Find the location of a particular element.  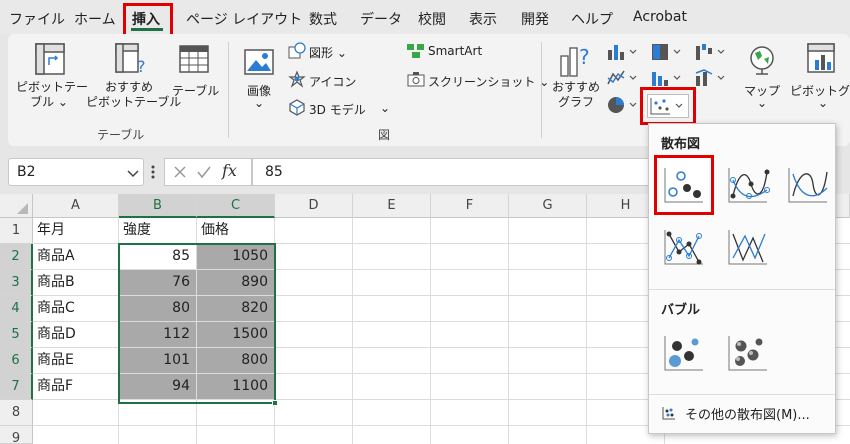

chevron-down-icon is located at coordinates (133, 173).